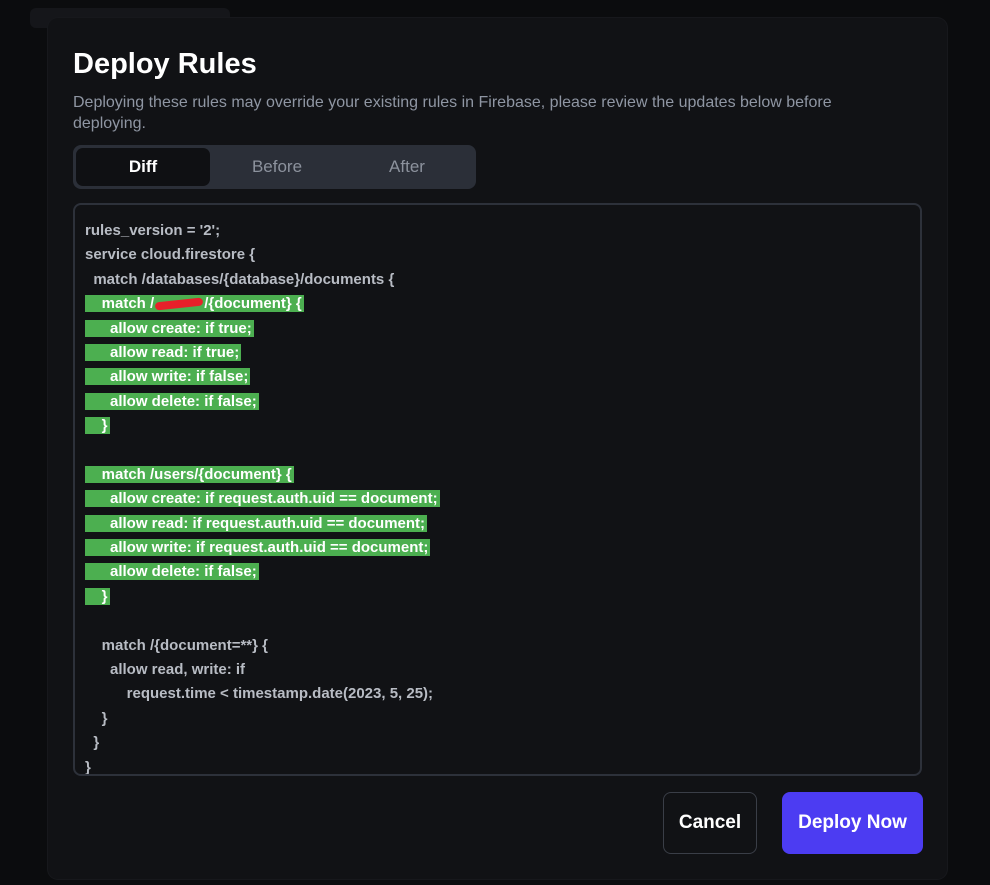 This screenshot has width=990, height=885. Describe the element at coordinates (277, 167) in the screenshot. I see `tab-before: Before` at that location.